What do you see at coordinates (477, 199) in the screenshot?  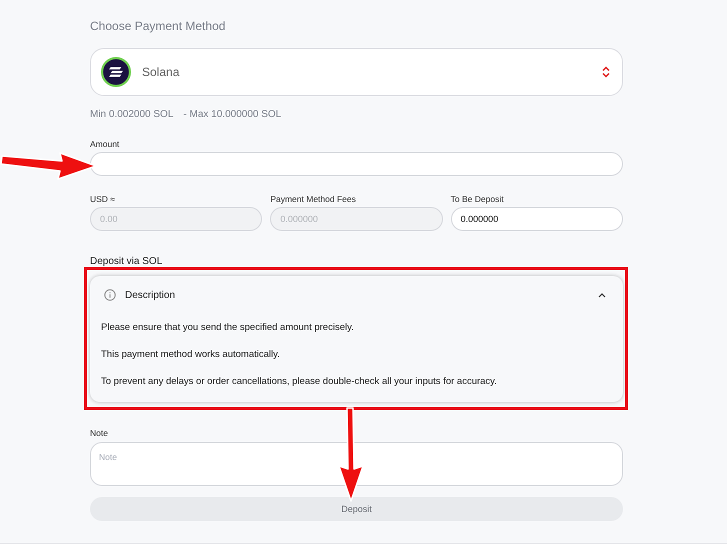 I see `field-label: To Be Deposit` at bounding box center [477, 199].